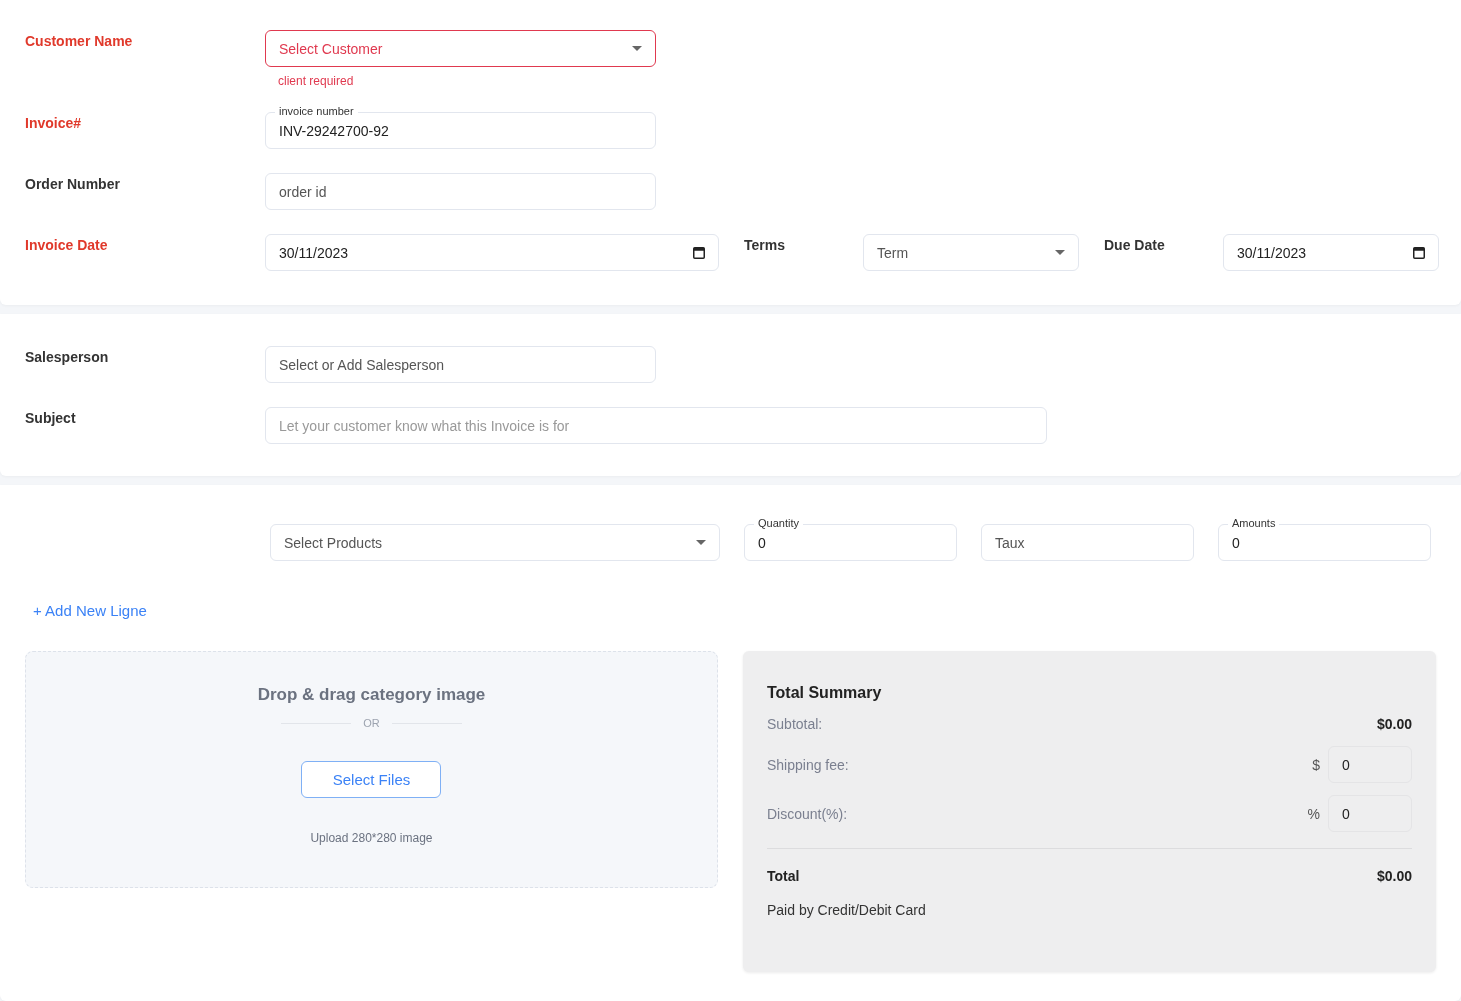 The image size is (1461, 1001). What do you see at coordinates (824, 693) in the screenshot?
I see `summary-title: Total Summary` at bounding box center [824, 693].